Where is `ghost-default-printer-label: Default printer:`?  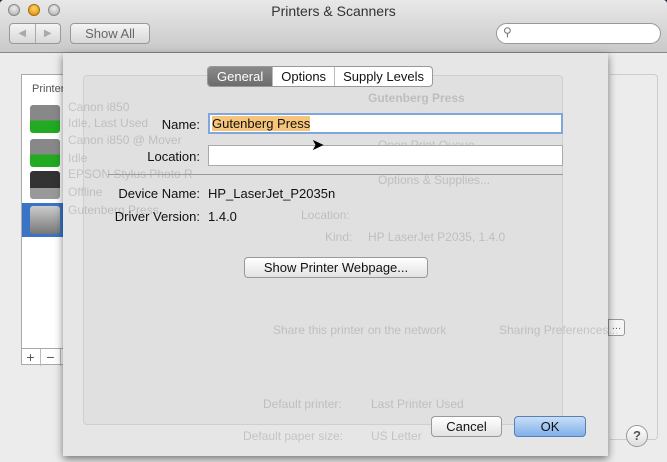
ghost-default-printer-label: Default printer: is located at coordinates (302, 404).